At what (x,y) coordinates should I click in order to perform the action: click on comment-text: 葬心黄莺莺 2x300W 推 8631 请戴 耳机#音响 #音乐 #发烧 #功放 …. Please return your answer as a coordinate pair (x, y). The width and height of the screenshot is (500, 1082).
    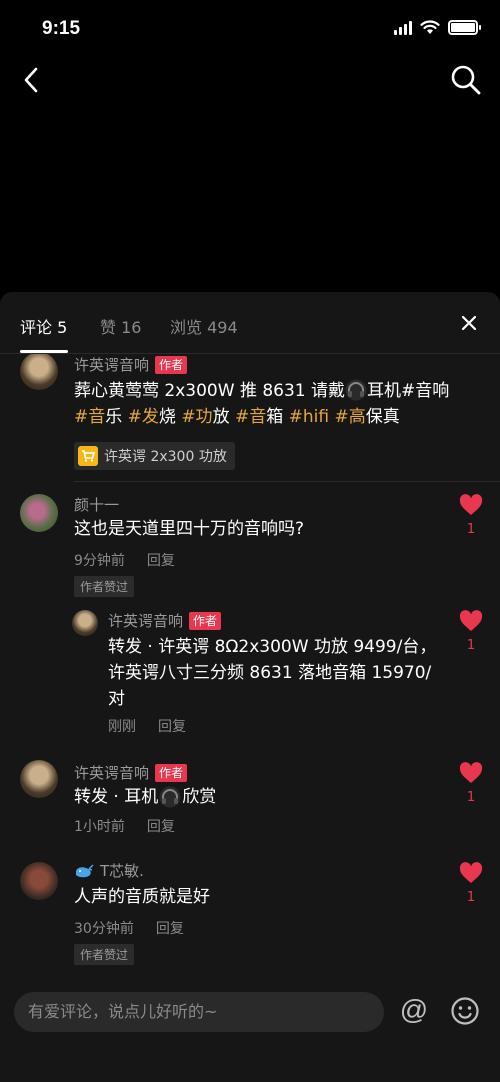
    Looking at the image, I should click on (264, 404).